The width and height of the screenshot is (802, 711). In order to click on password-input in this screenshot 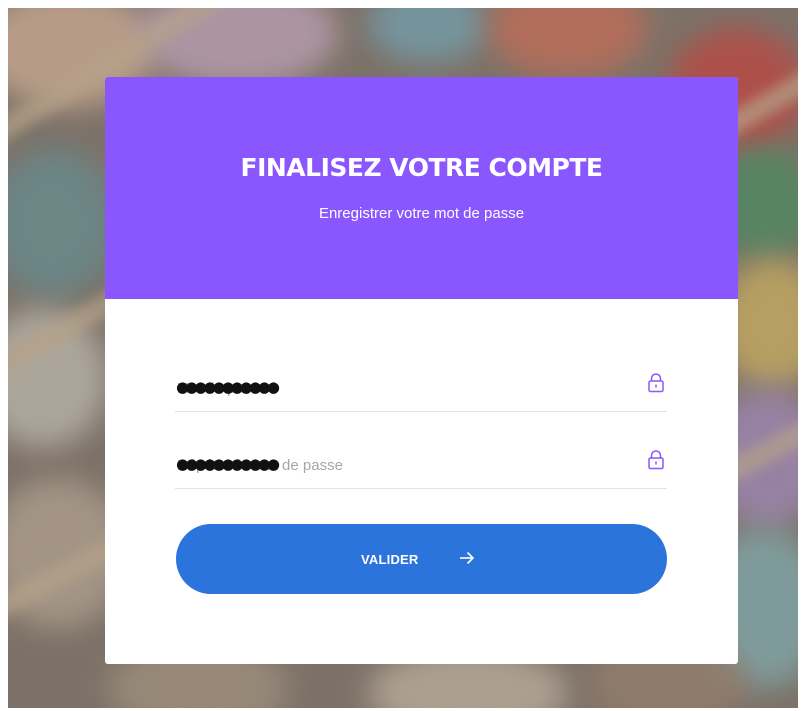, I will do `click(406, 389)`.